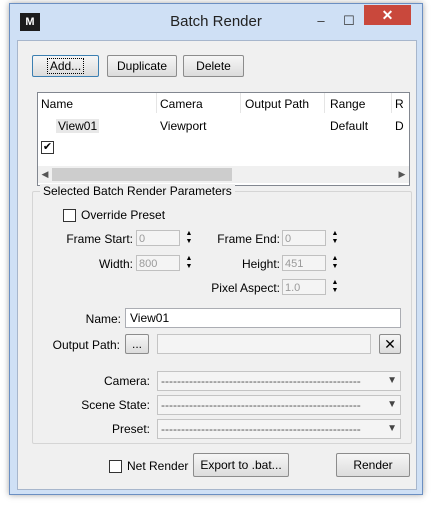 This screenshot has height=511, width=440. I want to click on name-label: Name:, so click(103, 319).